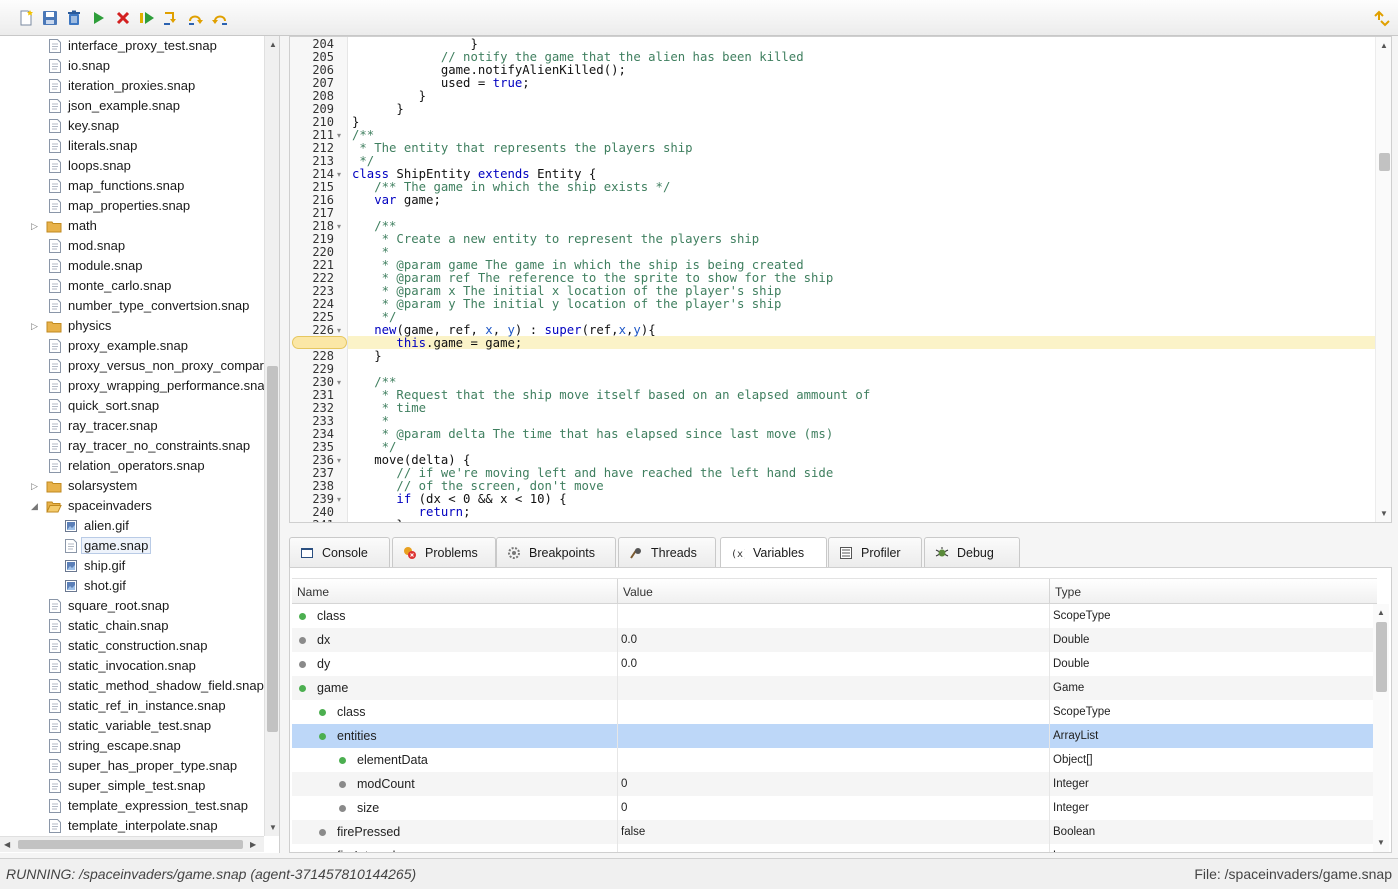 The image size is (1398, 889). What do you see at coordinates (132, 386) in the screenshot?
I see `tree-file: proxy_wrapping_performance.sna` at bounding box center [132, 386].